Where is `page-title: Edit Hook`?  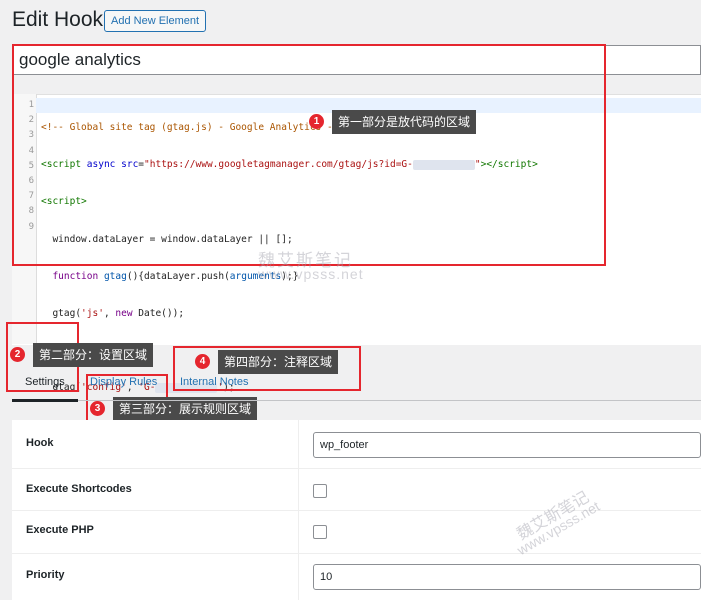
page-title: Edit Hook is located at coordinates (58, 19).